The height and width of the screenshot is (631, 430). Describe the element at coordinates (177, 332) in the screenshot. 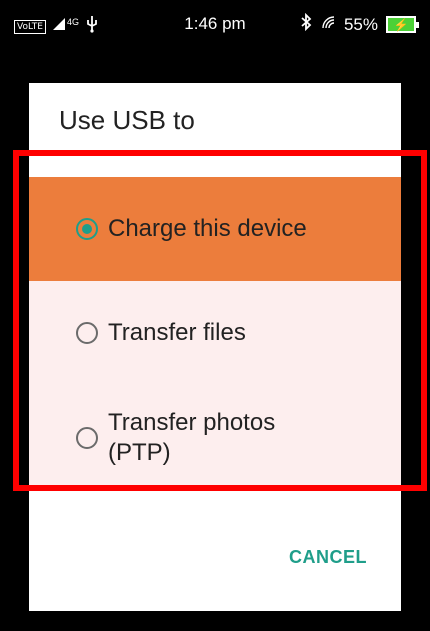

I see `option-label: Transfer files` at that location.